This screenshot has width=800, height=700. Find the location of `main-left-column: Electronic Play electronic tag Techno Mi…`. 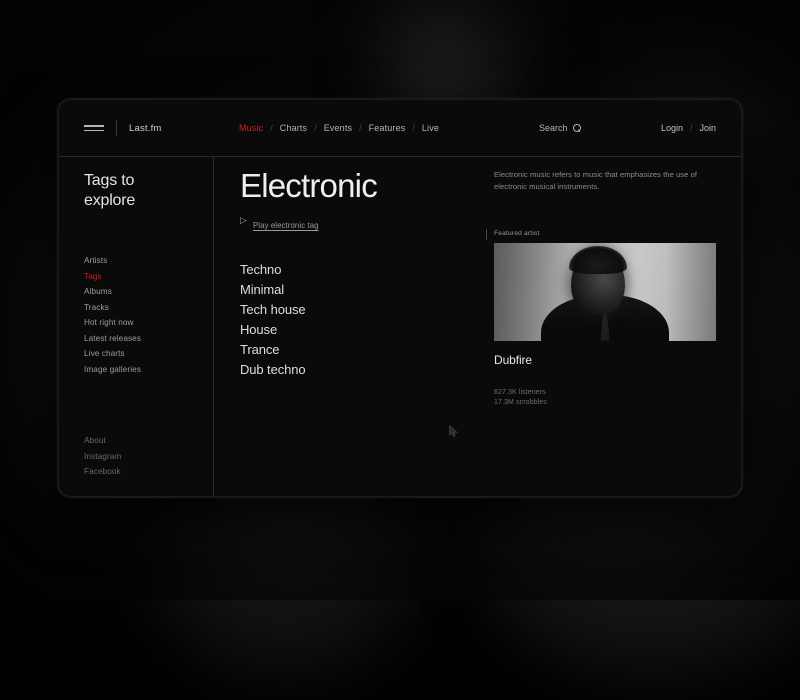

main-left-column: Electronic Play electronic tag Techno Mi… is located at coordinates (351, 322).